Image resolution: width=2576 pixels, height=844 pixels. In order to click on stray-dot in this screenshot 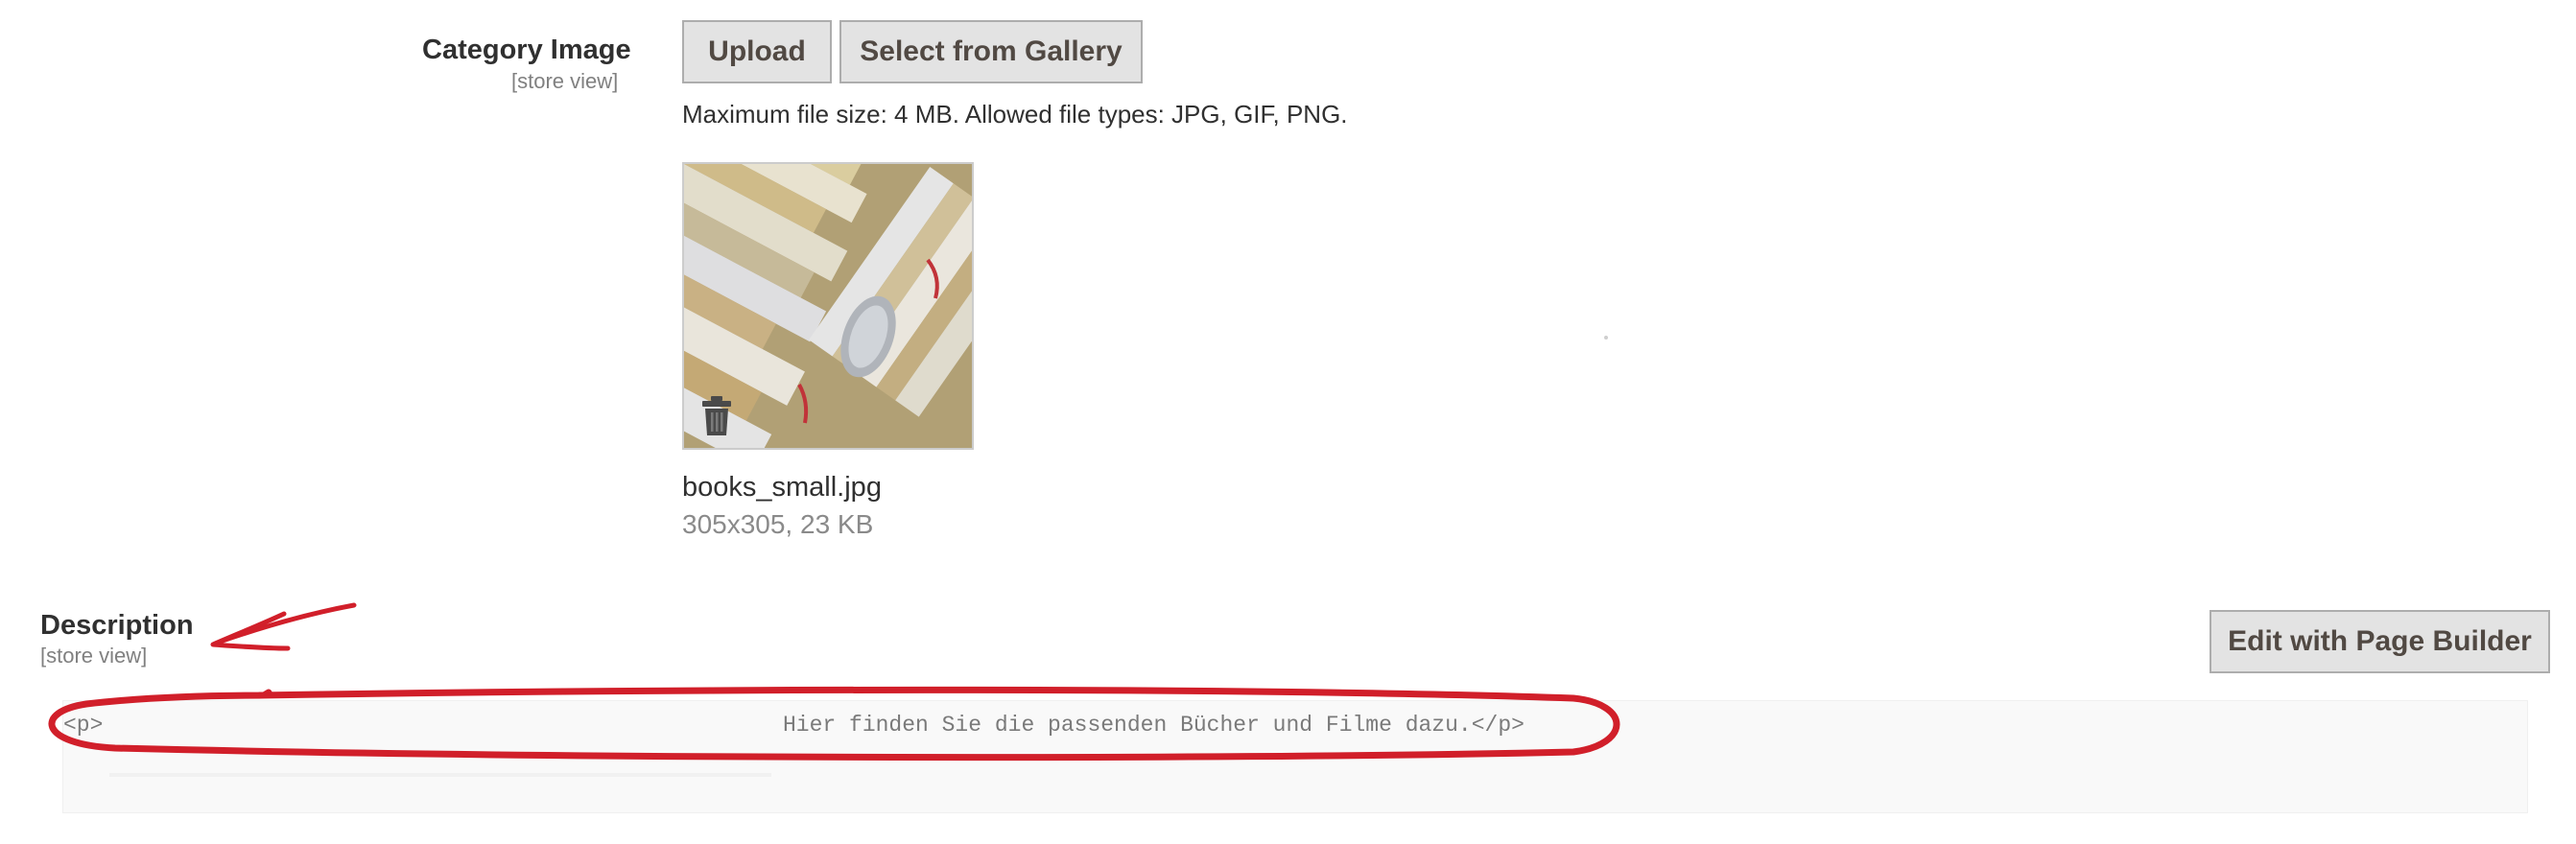, I will do `click(1606, 338)`.